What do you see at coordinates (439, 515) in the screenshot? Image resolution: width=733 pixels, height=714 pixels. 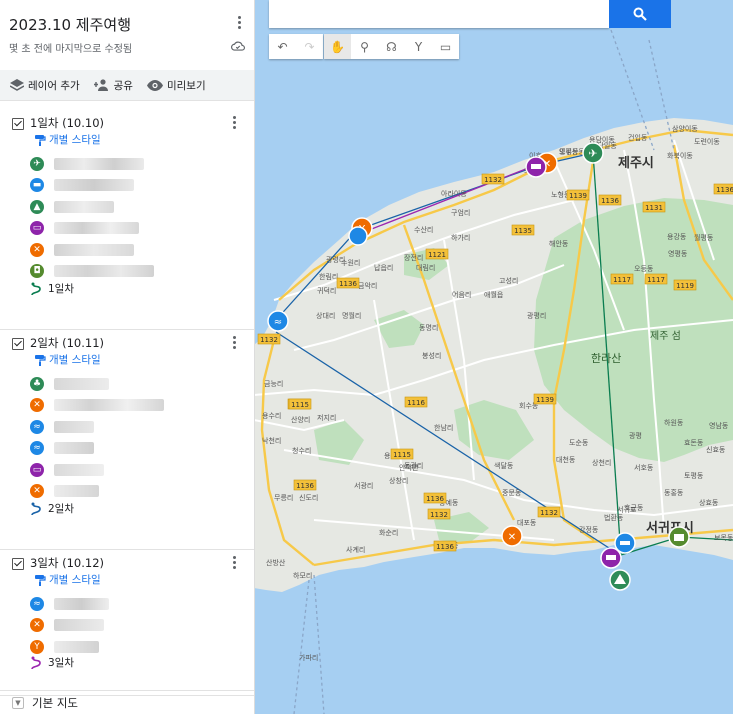 I see `svg-text: 1132` at bounding box center [439, 515].